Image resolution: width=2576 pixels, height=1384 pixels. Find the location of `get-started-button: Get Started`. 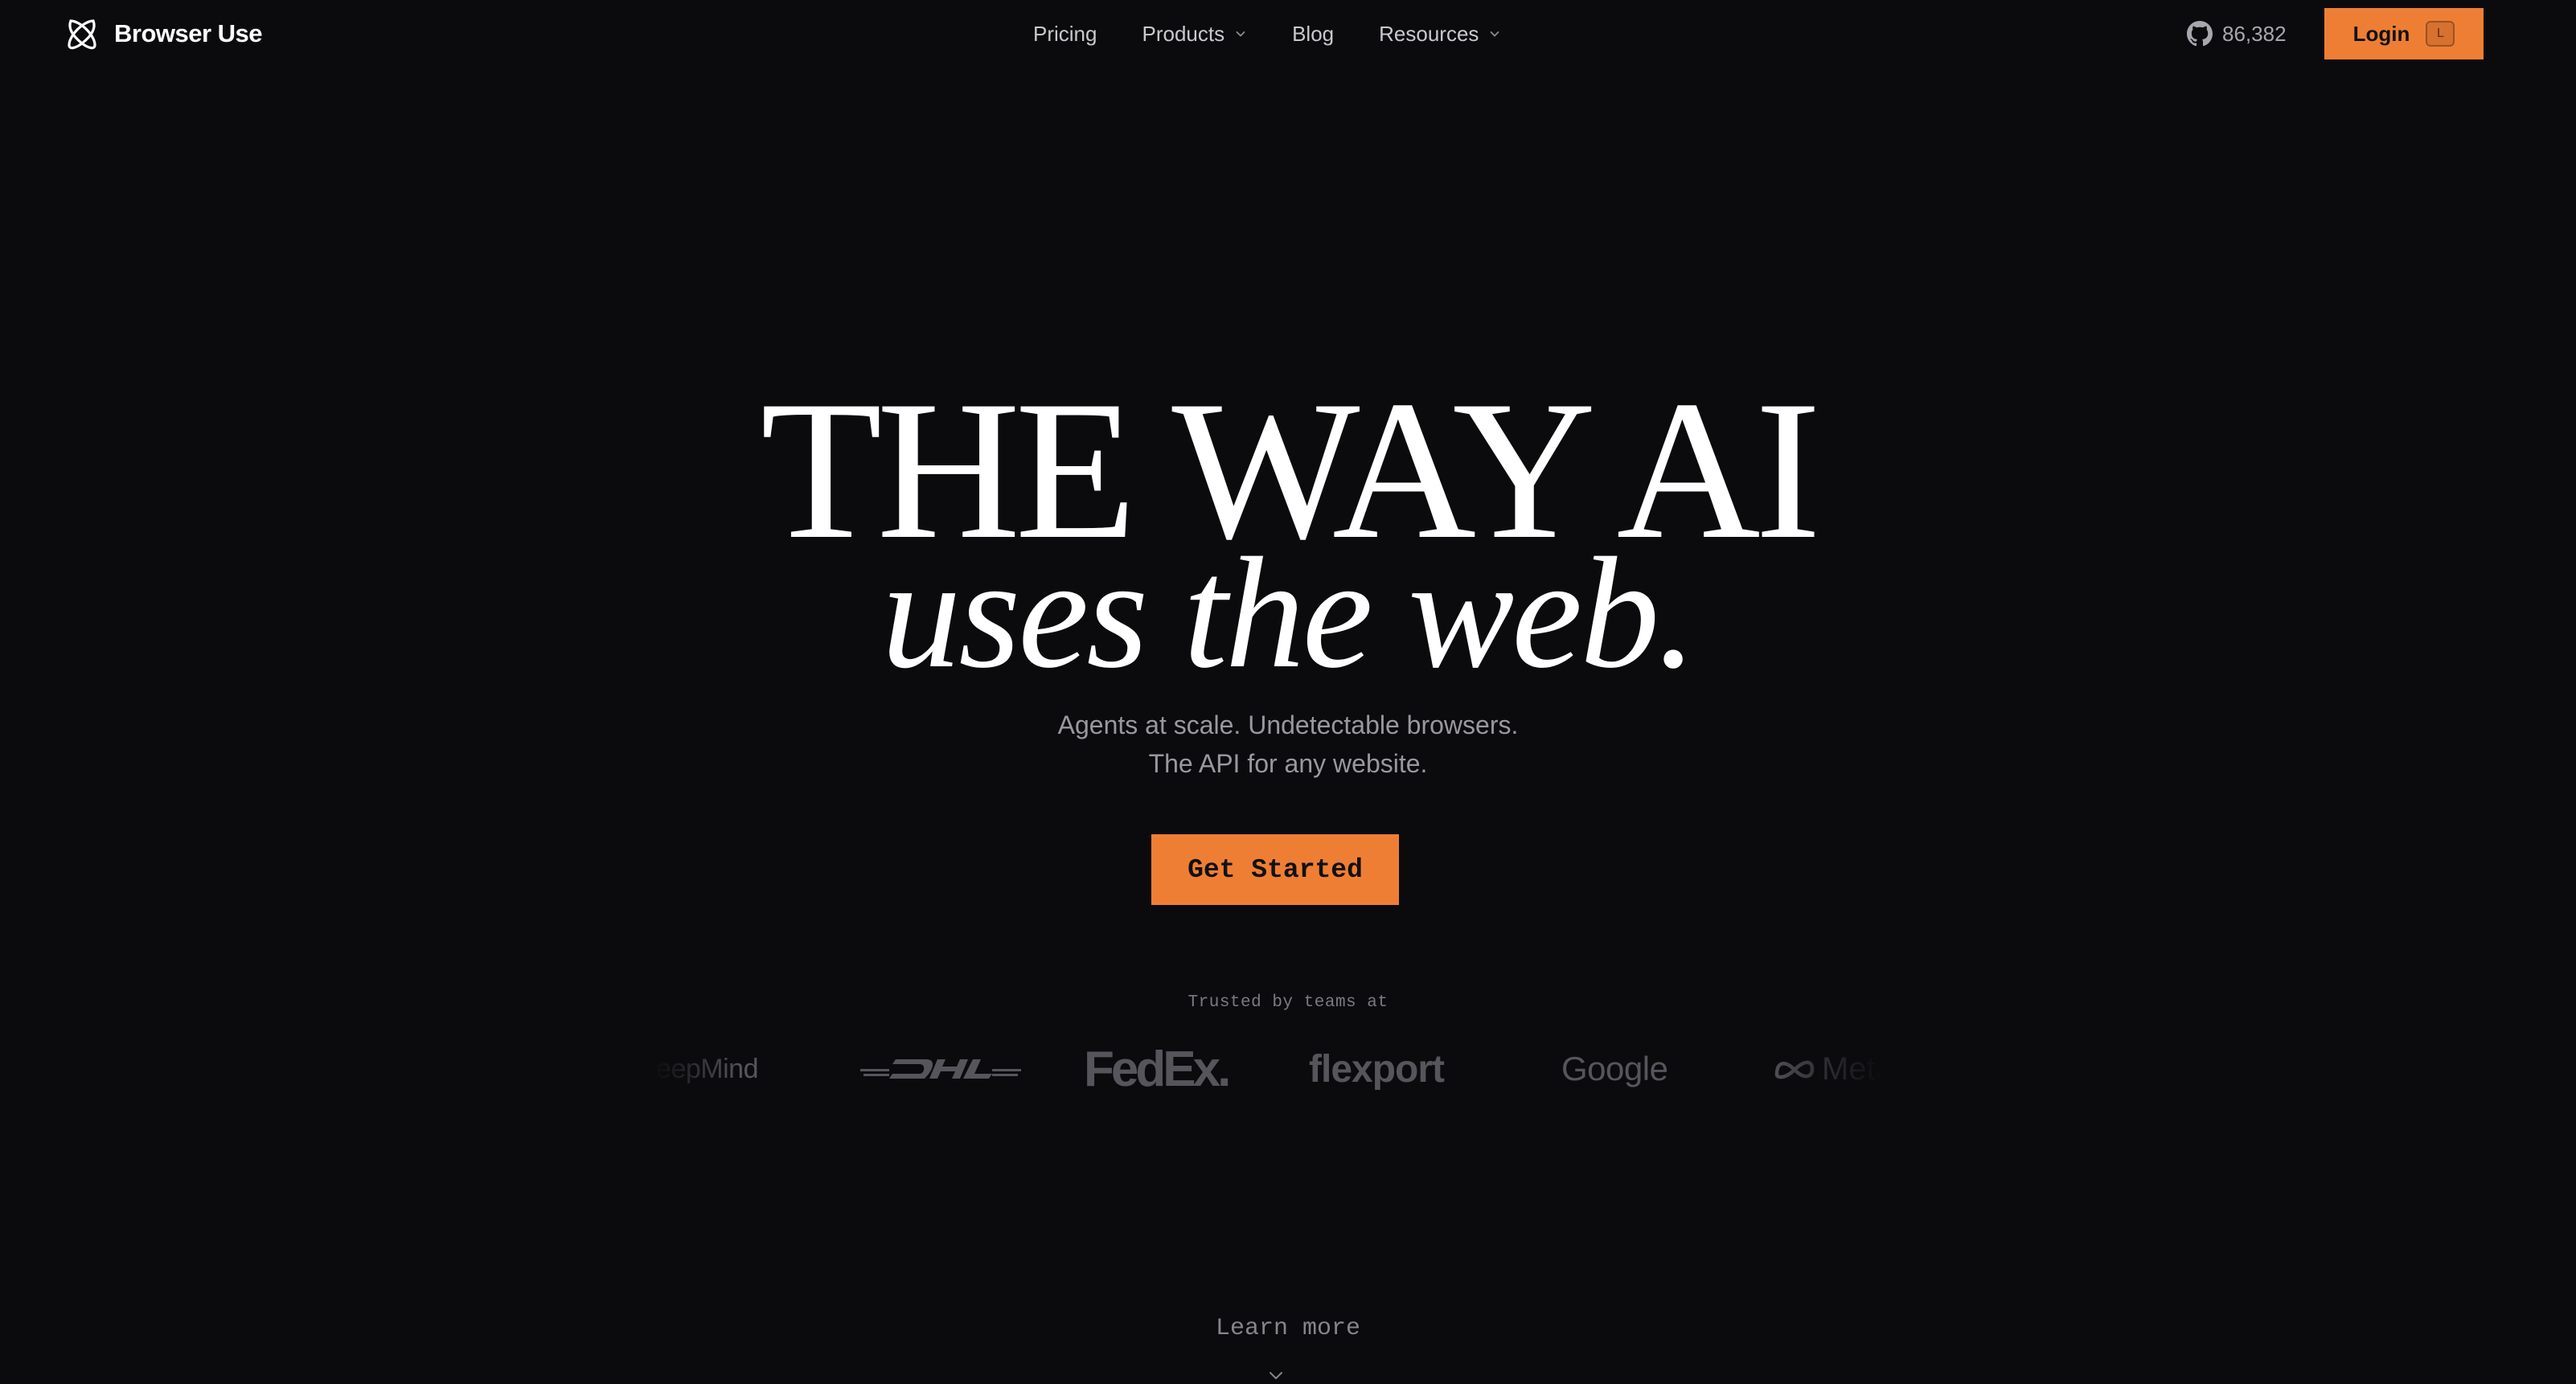

get-started-button: Get Started is located at coordinates (1275, 869).